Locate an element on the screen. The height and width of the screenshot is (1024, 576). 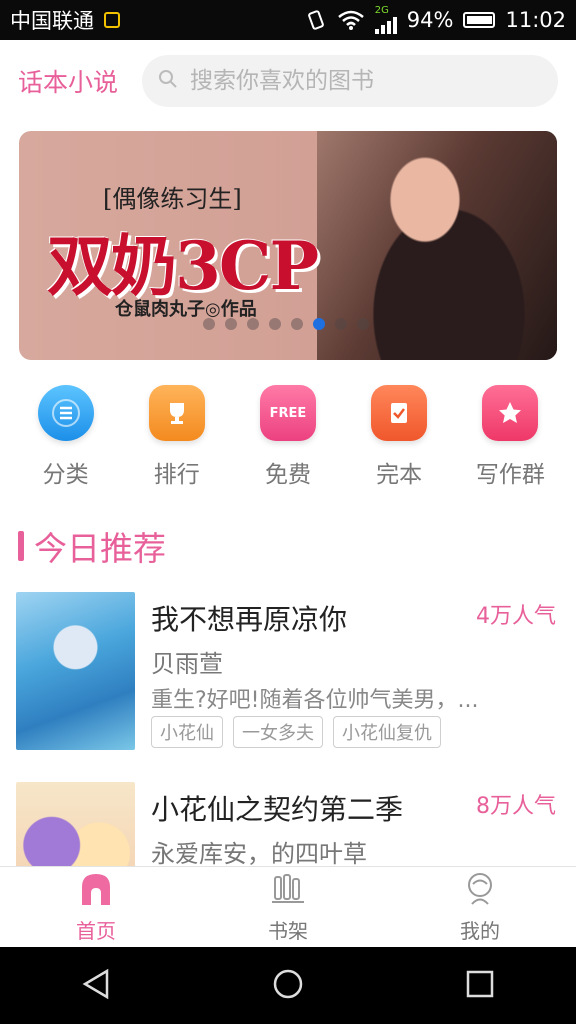
battery-icon is located at coordinates (479, 20).